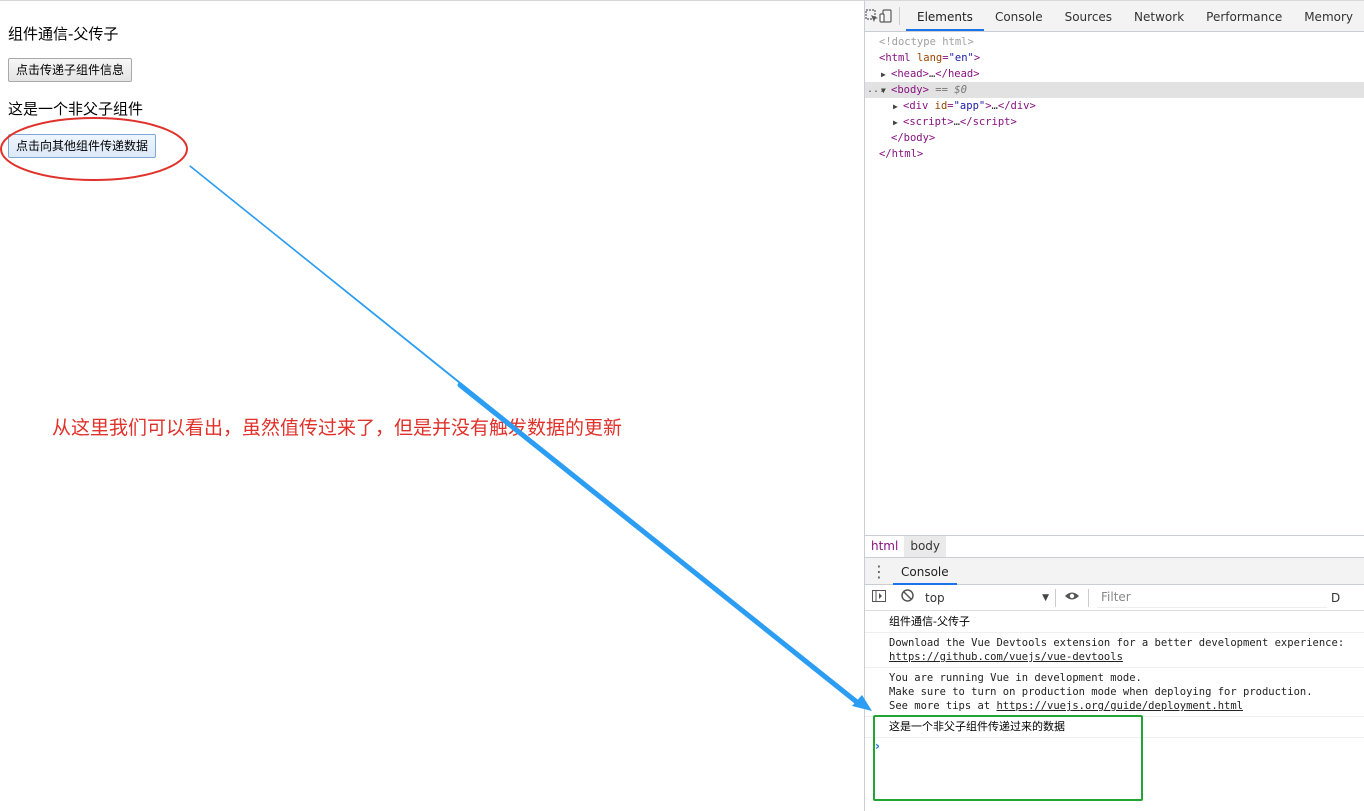  What do you see at coordinates (1114, 138) in the screenshot?
I see `tree-node-body-close: </body>` at bounding box center [1114, 138].